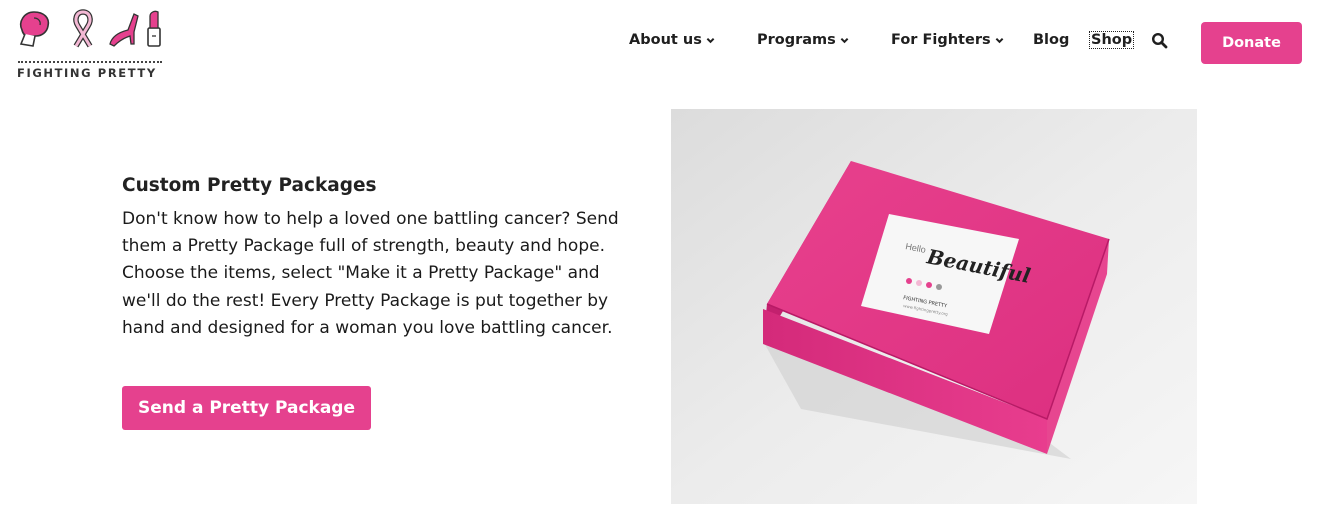 The image size is (1321, 508). I want to click on nav-for-fighters-label: For Fighters, so click(941, 40).